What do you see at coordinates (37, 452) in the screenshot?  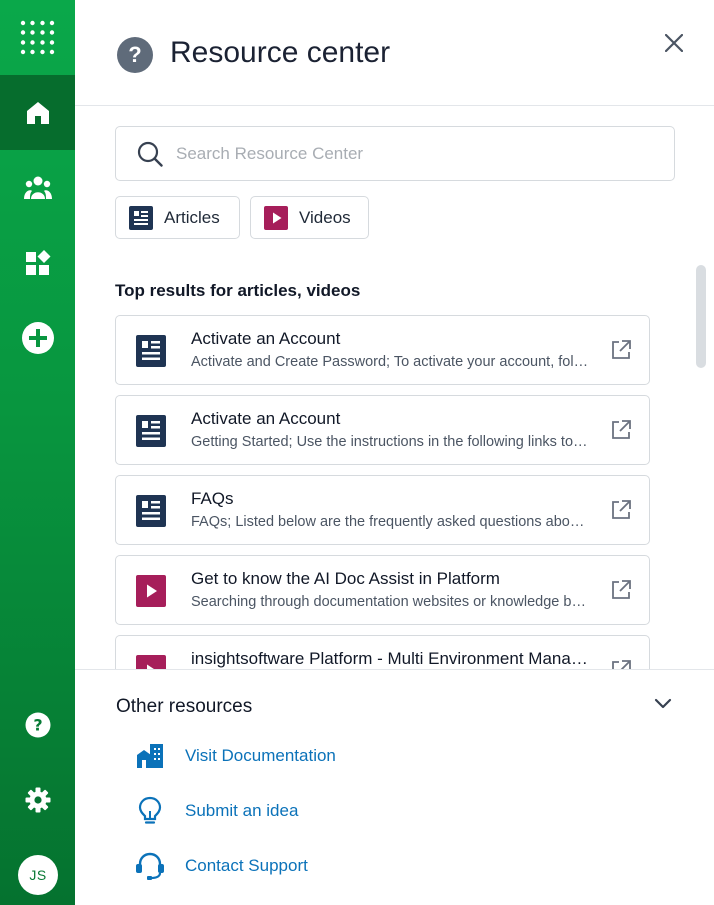 I see `sidebar: ? JS` at bounding box center [37, 452].